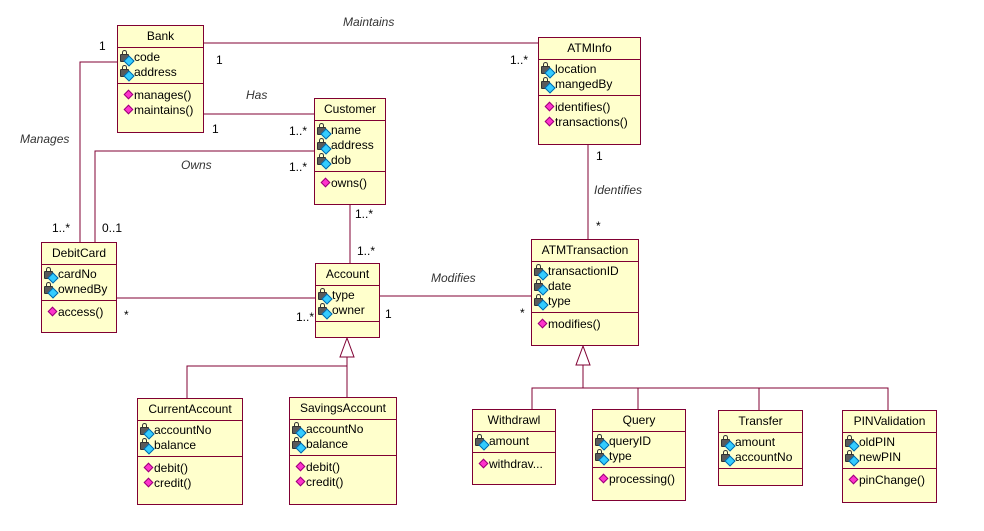  I want to click on operation-name: manages(), so click(163, 95).